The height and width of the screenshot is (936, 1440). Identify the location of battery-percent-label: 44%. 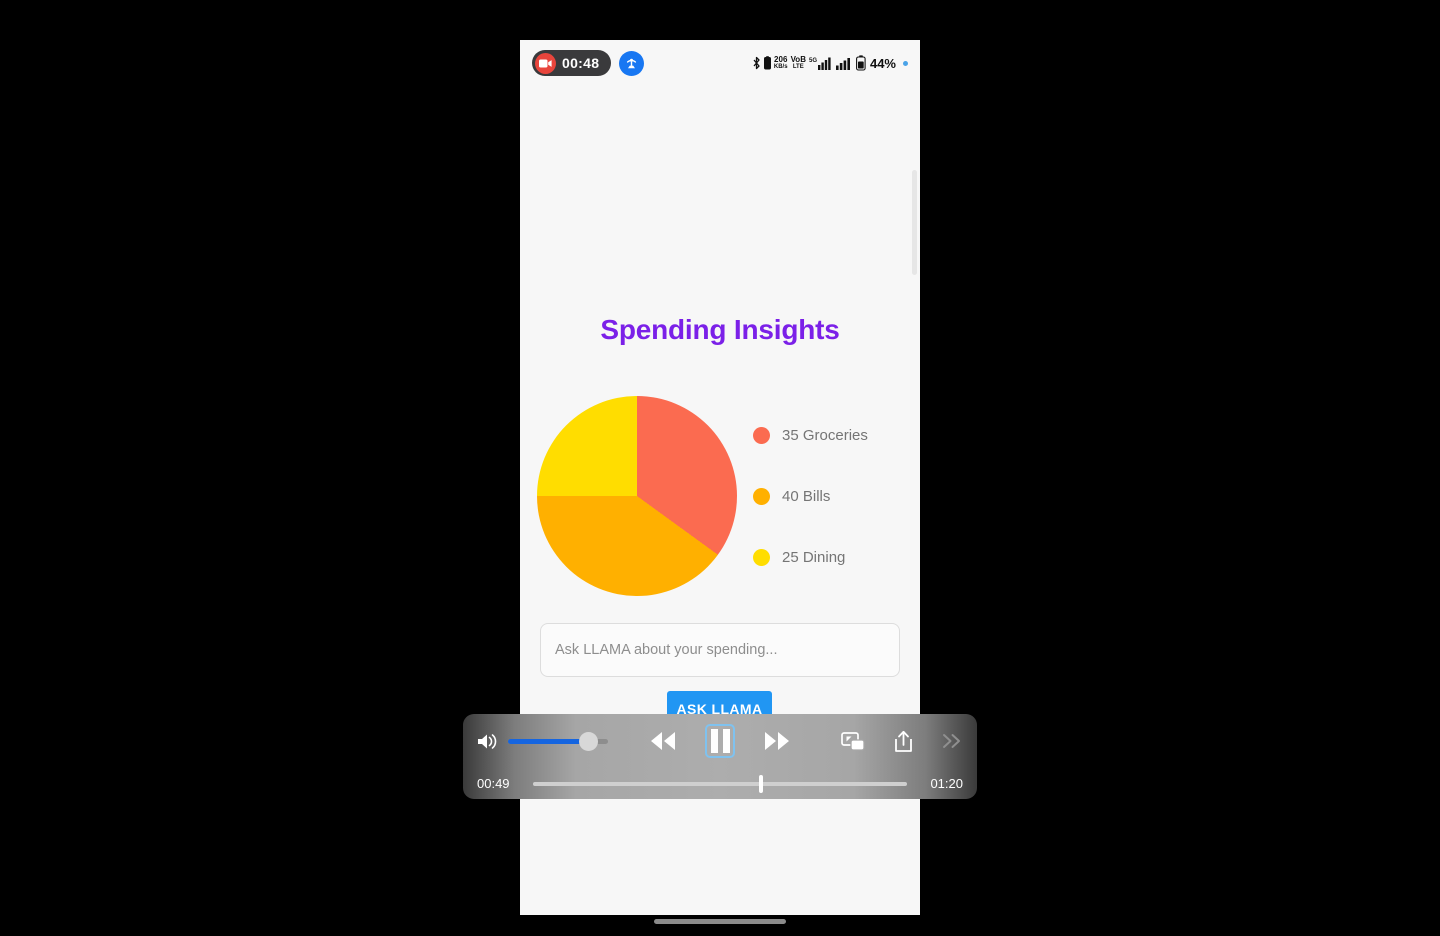
(882, 63).